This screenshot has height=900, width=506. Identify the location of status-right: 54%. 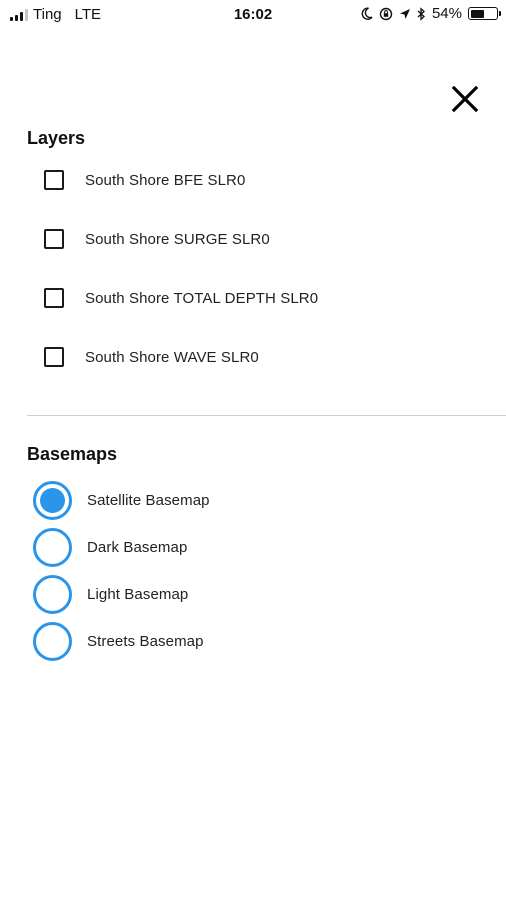
(431, 13).